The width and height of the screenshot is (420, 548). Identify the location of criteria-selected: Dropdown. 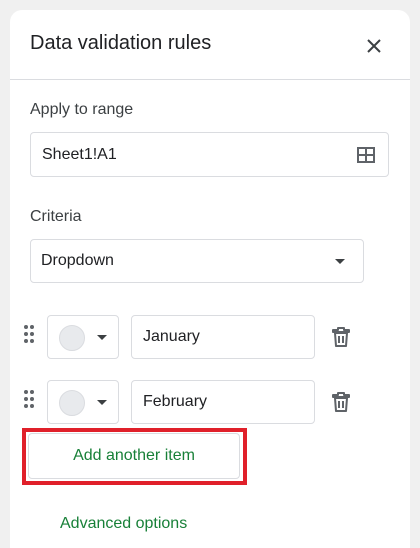
(77, 260).